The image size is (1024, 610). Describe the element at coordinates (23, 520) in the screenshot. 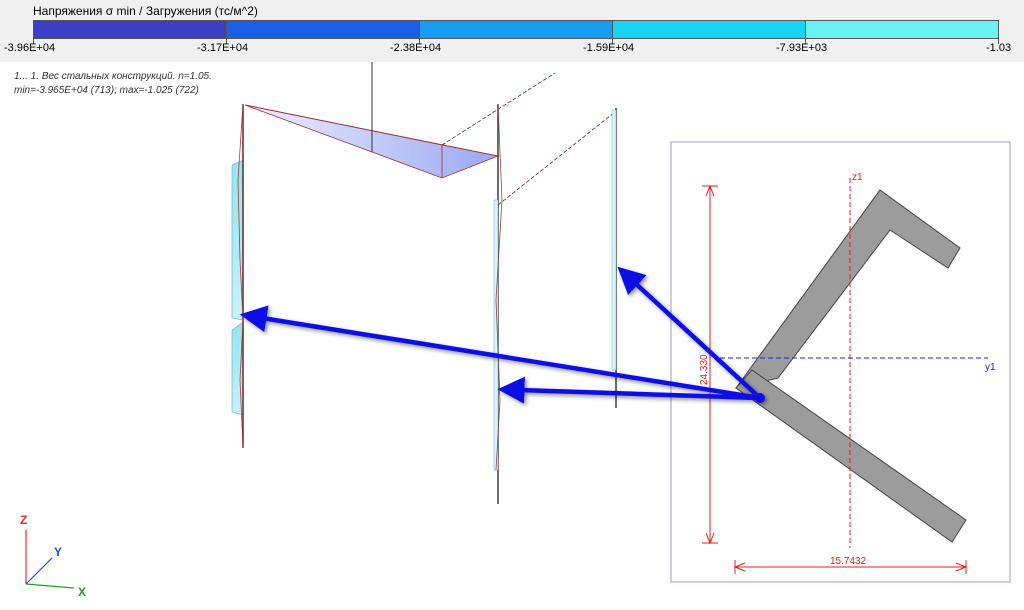

I see `triad-z-label: Z` at that location.